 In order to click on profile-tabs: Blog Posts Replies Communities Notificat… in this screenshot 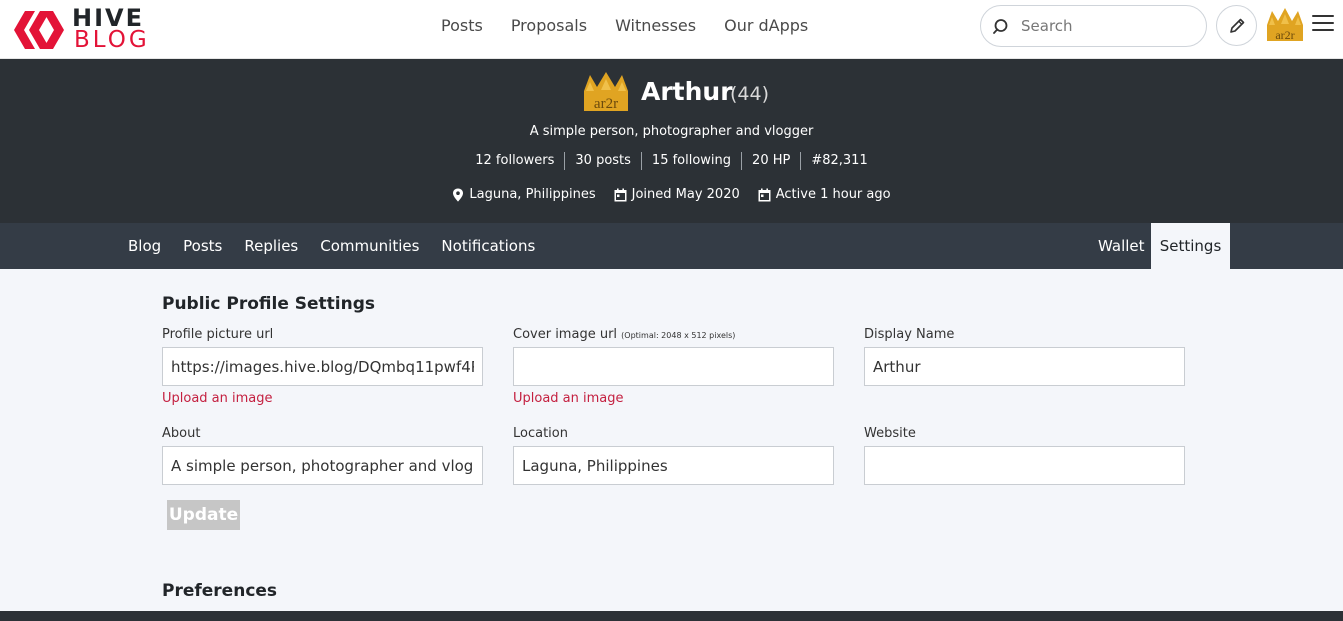, I will do `click(671, 246)`.